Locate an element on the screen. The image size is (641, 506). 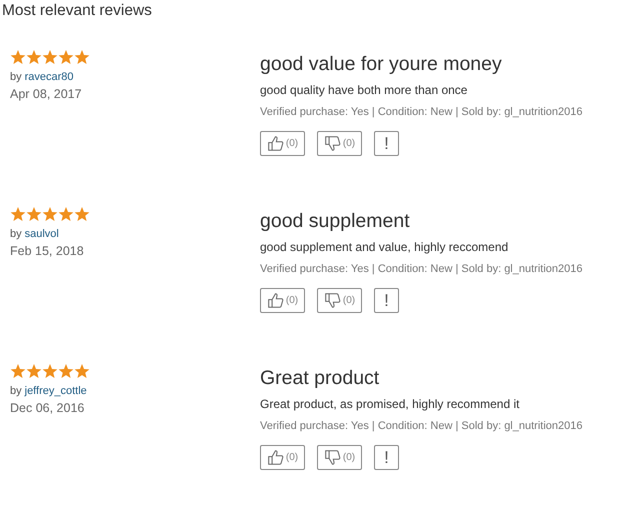
author-link: jeffrey_cottle is located at coordinates (55, 391).